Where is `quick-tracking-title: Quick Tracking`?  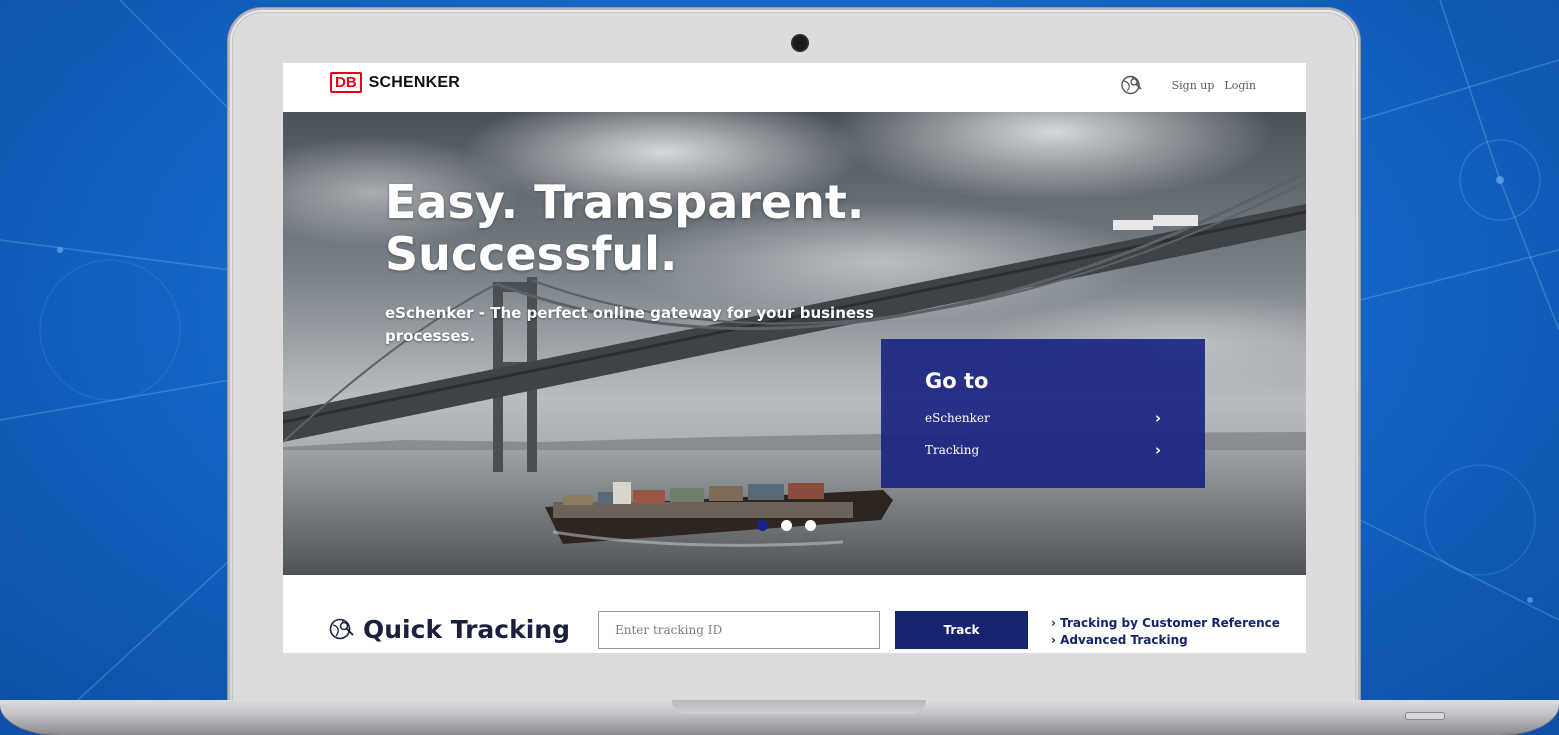 quick-tracking-title: Quick Tracking is located at coordinates (466, 629).